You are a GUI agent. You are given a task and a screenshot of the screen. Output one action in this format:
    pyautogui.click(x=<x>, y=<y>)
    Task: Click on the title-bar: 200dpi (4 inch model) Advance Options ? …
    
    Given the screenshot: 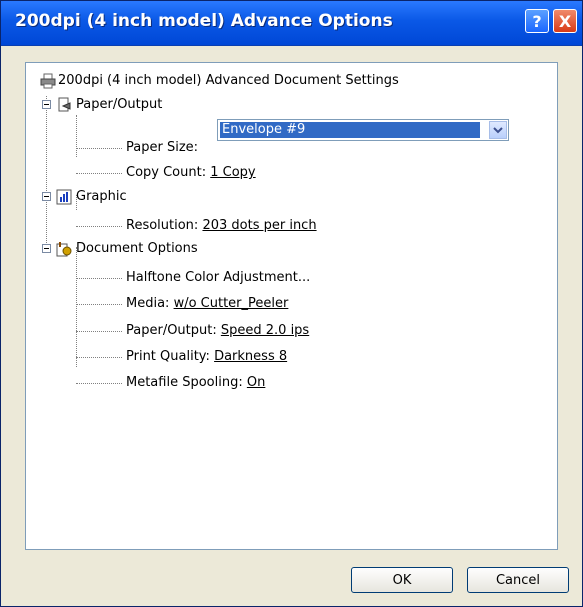 What is the action you would take?
    pyautogui.click(x=291, y=23)
    